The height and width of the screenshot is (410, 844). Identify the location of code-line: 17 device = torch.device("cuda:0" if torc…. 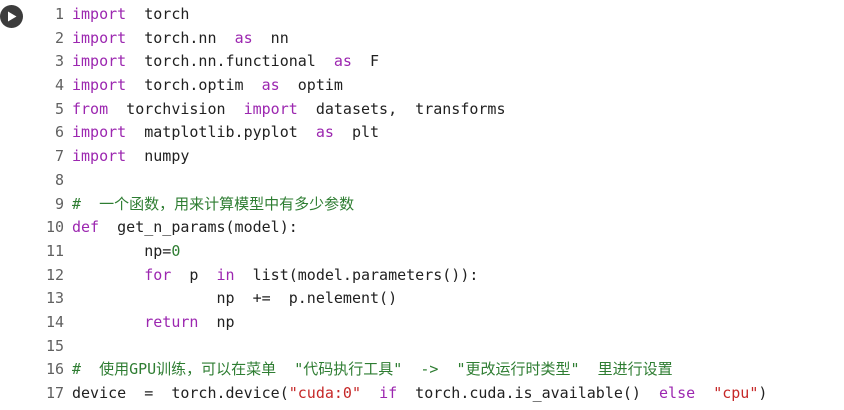
(440, 394).